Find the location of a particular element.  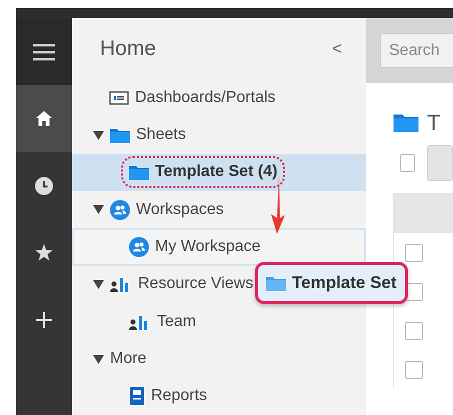

tree-item: Team is located at coordinates (219, 321).